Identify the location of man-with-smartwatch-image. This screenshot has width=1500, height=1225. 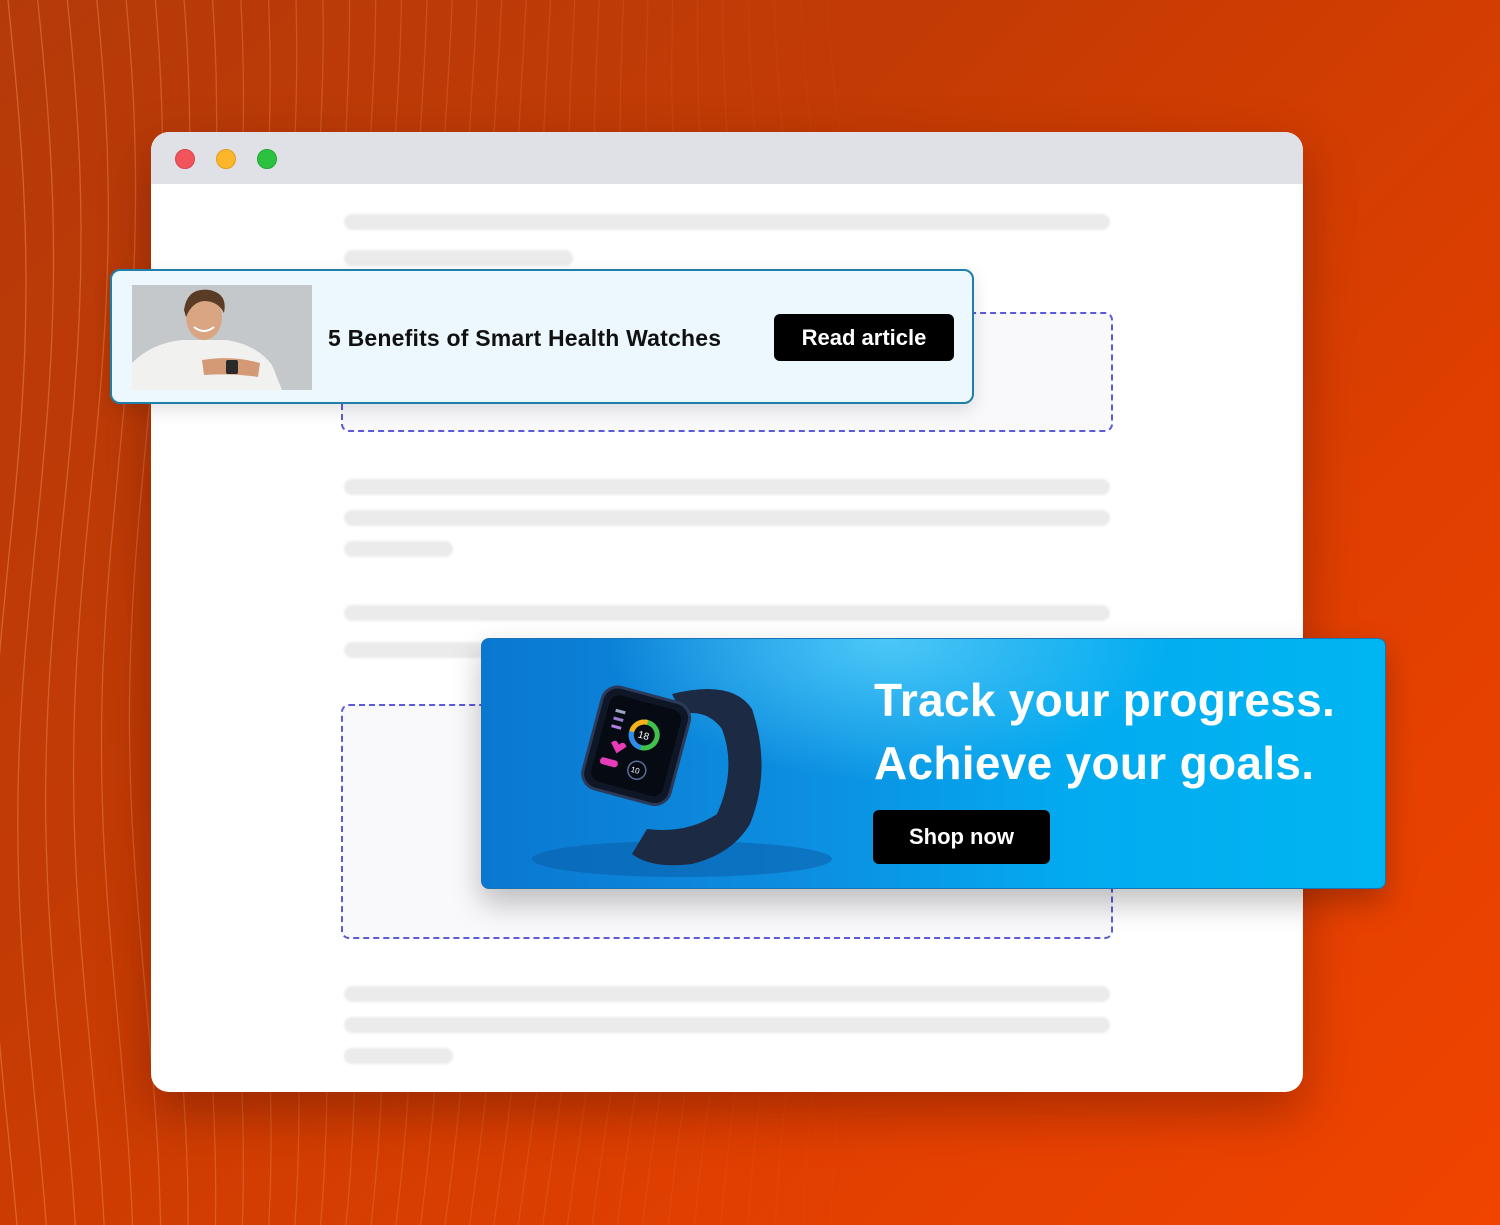
(222, 337).